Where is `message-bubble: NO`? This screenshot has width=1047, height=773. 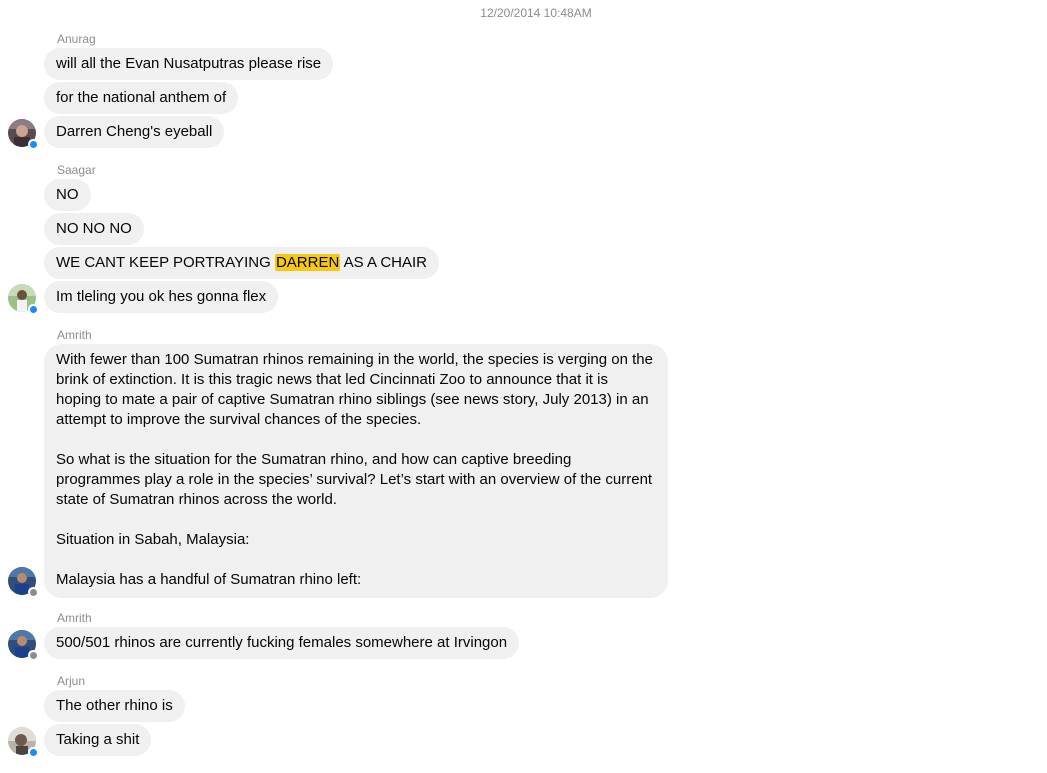
message-bubble: NO is located at coordinates (67, 195).